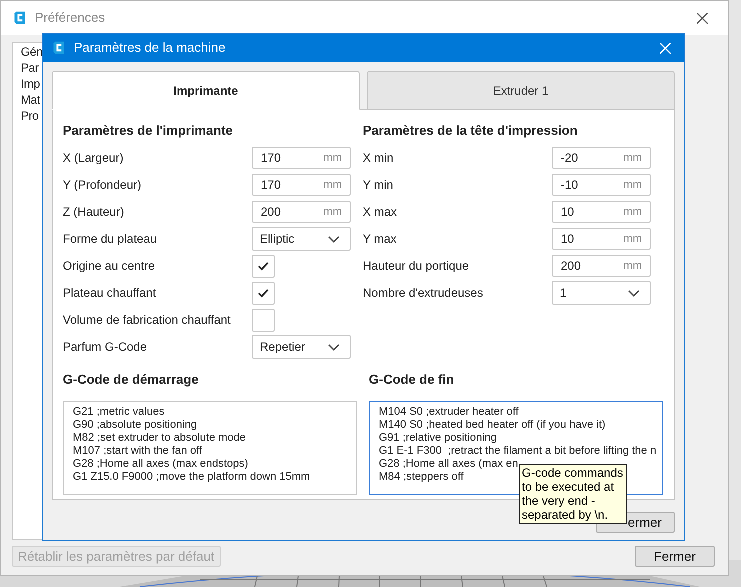 Image resolution: width=741 pixels, height=587 pixels. I want to click on field-value: -20, so click(569, 158).